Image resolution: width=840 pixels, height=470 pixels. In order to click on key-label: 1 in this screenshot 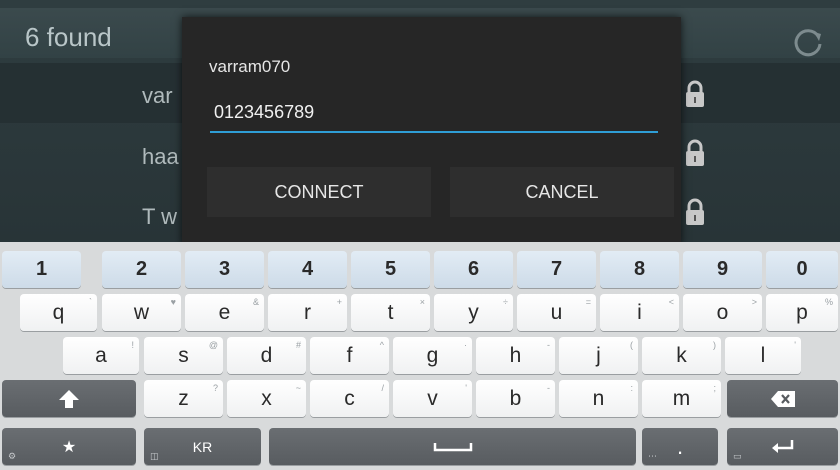, I will do `click(41, 269)`.